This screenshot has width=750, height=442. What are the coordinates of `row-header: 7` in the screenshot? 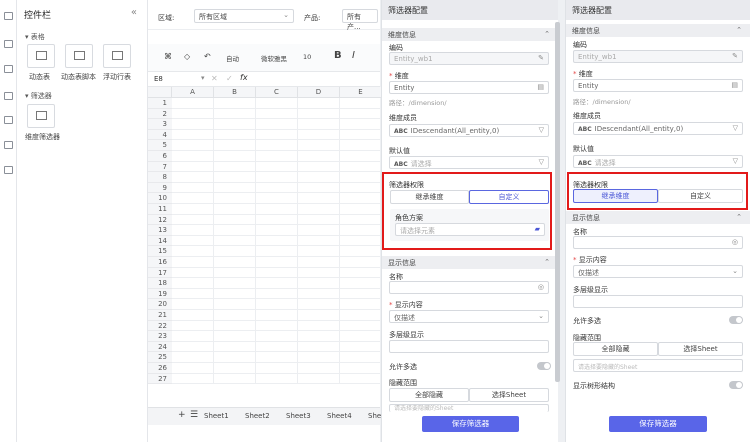 It's located at (160, 167).